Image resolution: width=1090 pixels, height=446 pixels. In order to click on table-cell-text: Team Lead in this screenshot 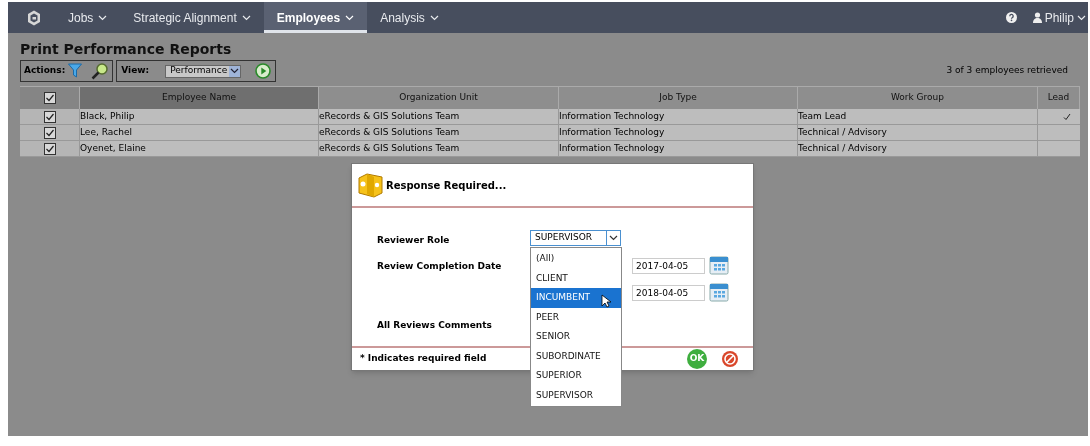, I will do `click(822, 116)`.